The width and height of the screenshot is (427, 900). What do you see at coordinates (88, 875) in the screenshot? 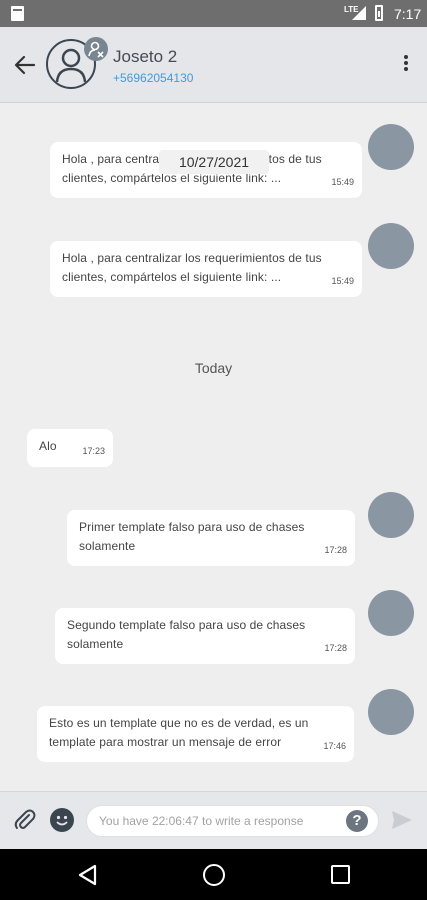
I see `nav-back-icon` at bounding box center [88, 875].